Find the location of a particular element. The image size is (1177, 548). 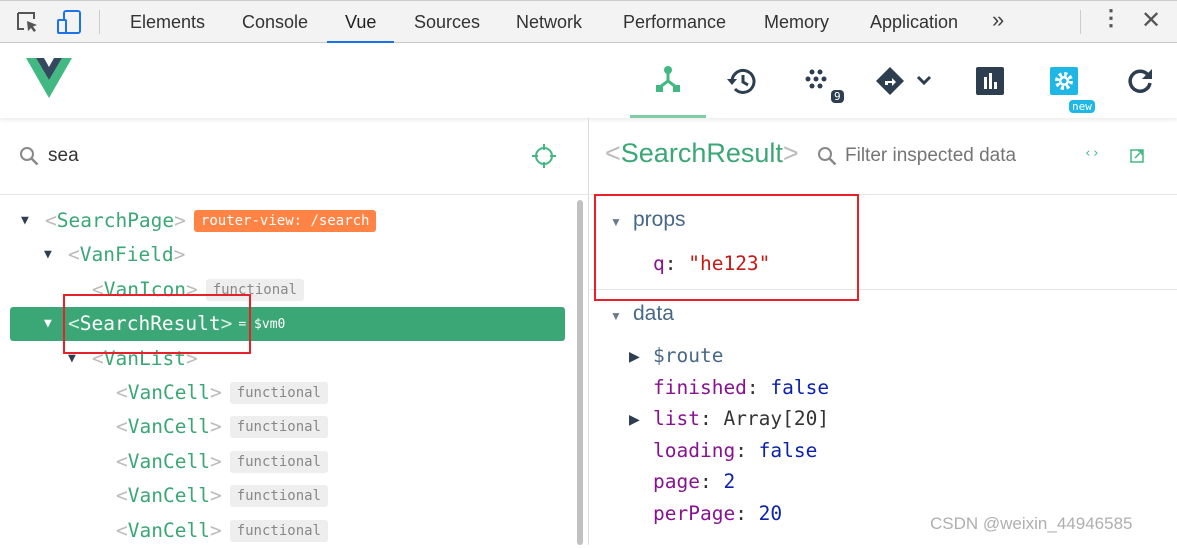

select-component-crosshair-icon is located at coordinates (544, 156).